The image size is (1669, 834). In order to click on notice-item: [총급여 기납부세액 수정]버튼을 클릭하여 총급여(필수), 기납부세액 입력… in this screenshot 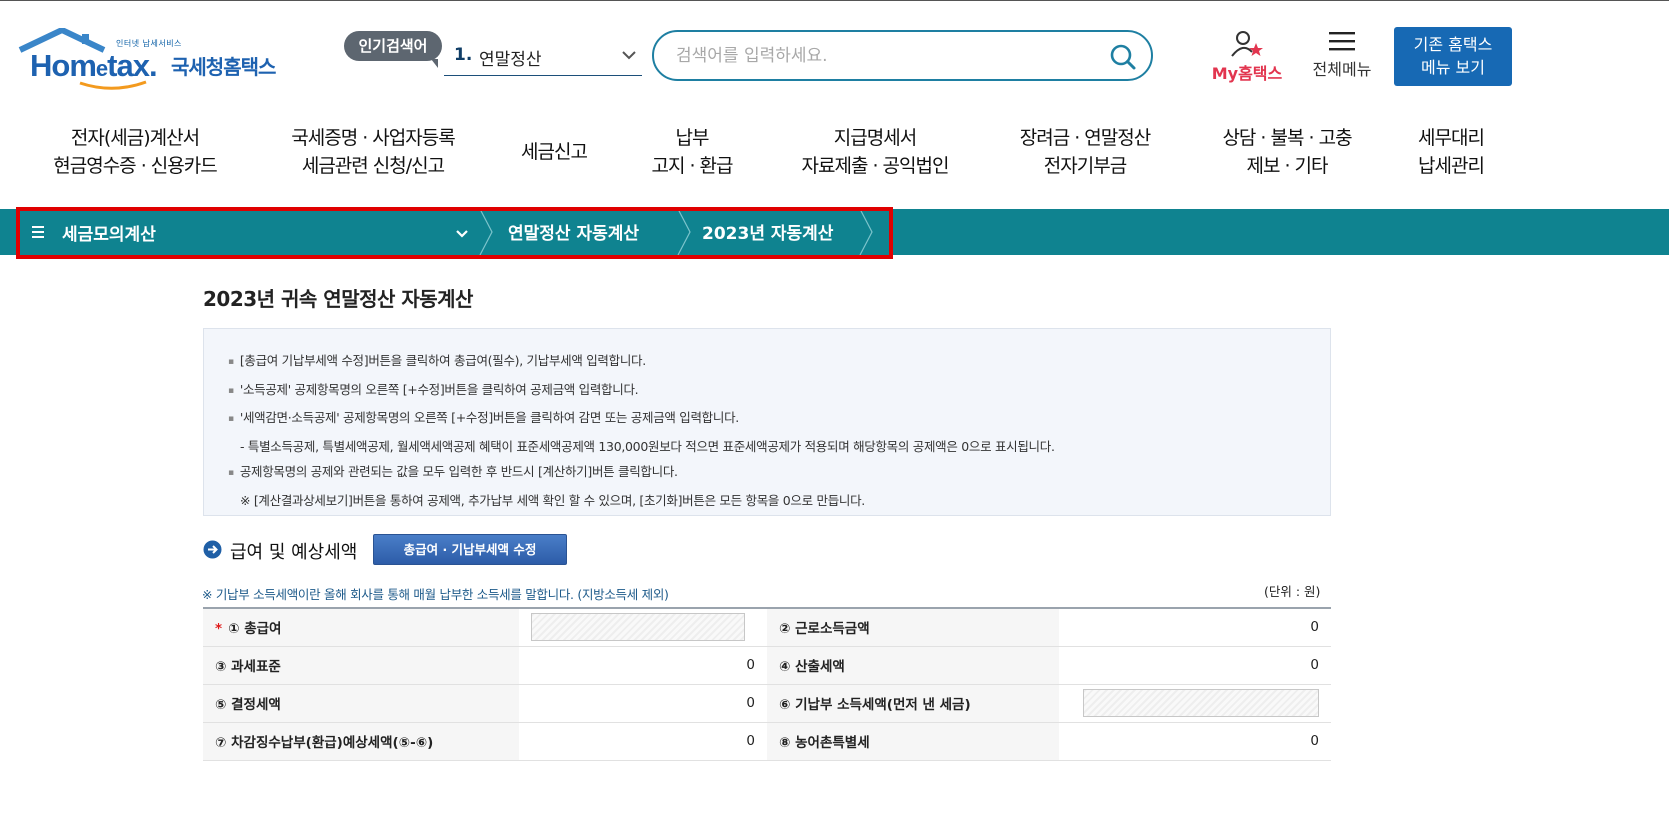, I will do `click(767, 362)`.